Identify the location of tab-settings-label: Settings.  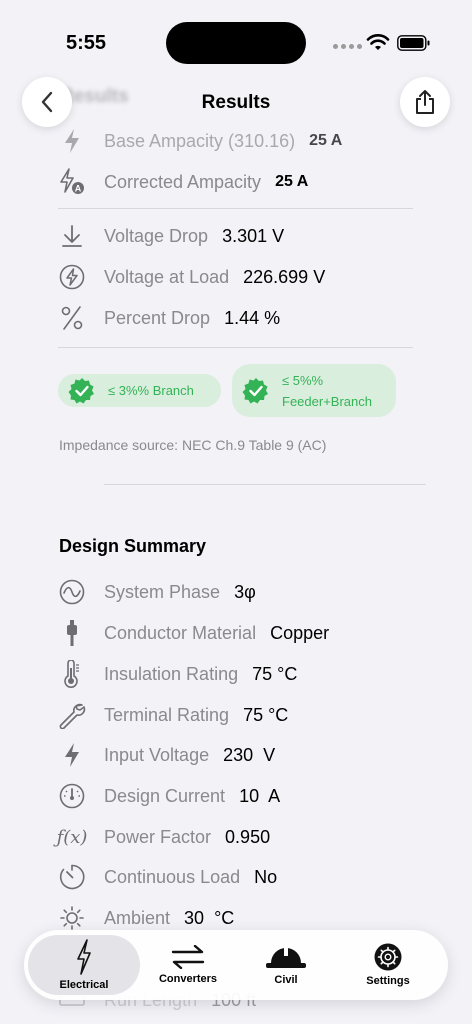
(388, 981).